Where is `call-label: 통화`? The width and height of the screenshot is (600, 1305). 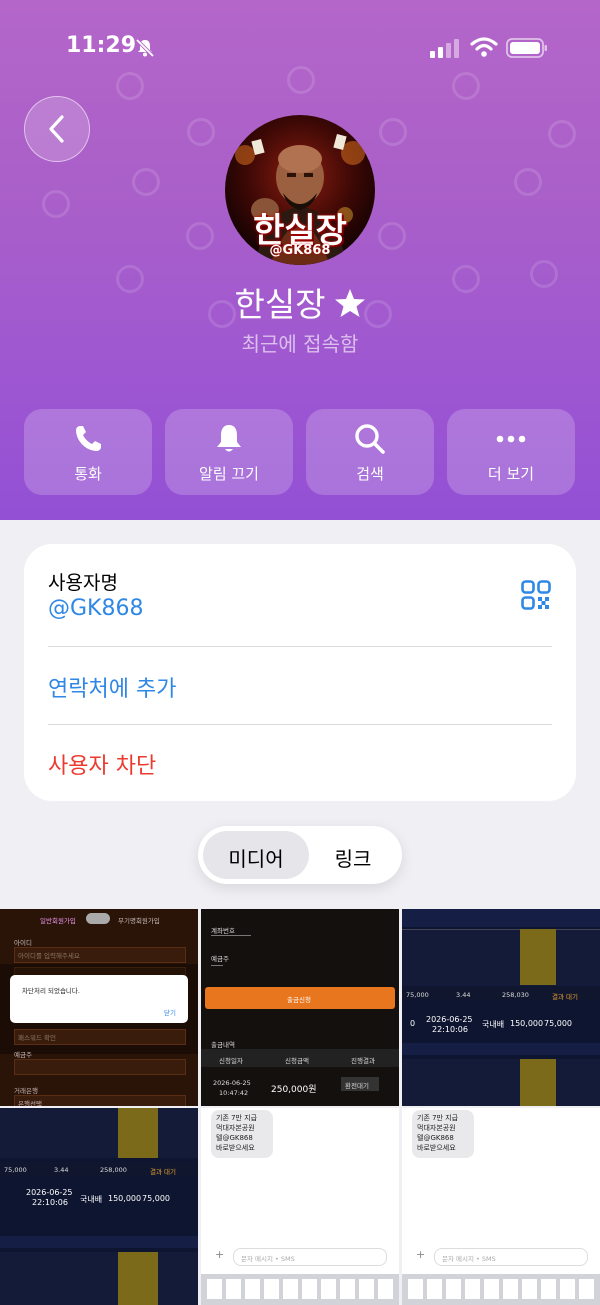 call-label: 통화 is located at coordinates (88, 474).